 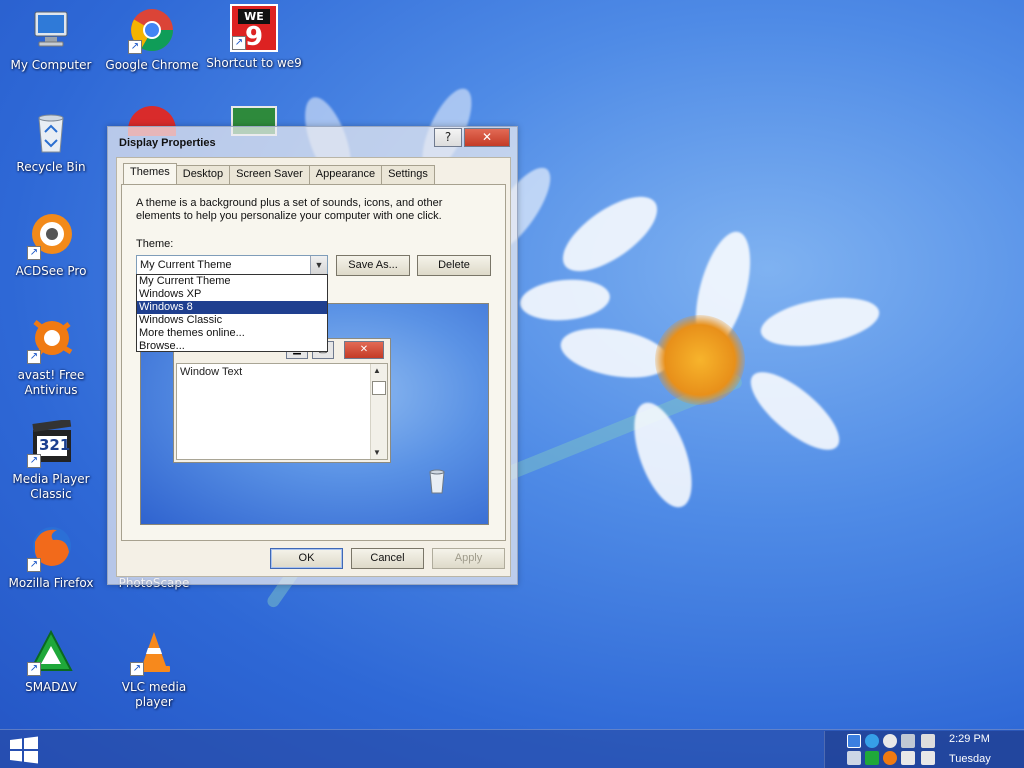 I want to click on desktop-icon-media-player-classic: 321 ↗ Media Player Classic, so click(x=51, y=460).